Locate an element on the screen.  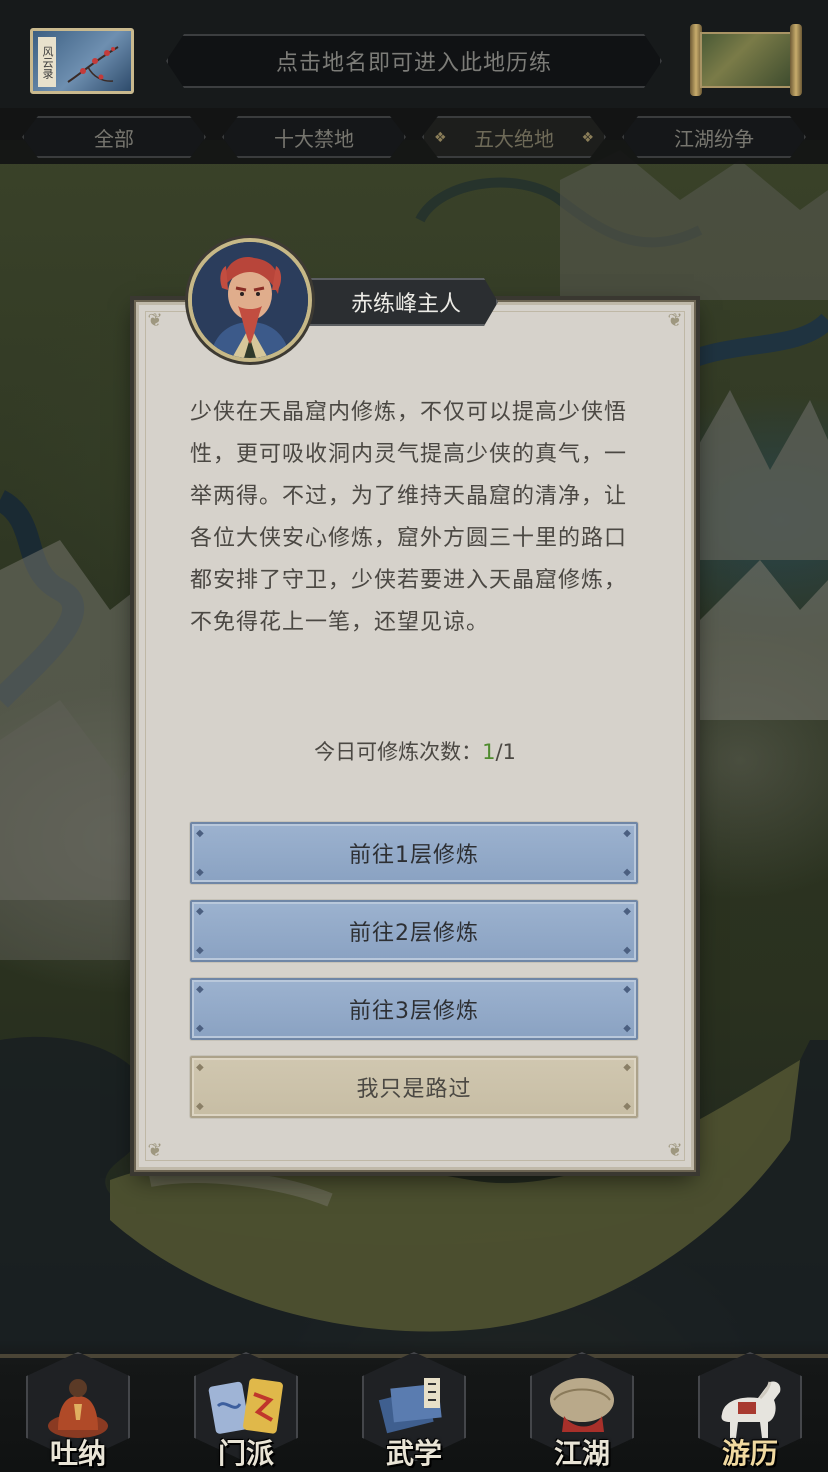
bottom-nav: 吐纳 门派 武学 江湖 游历 is located at coordinates (414, 1406).